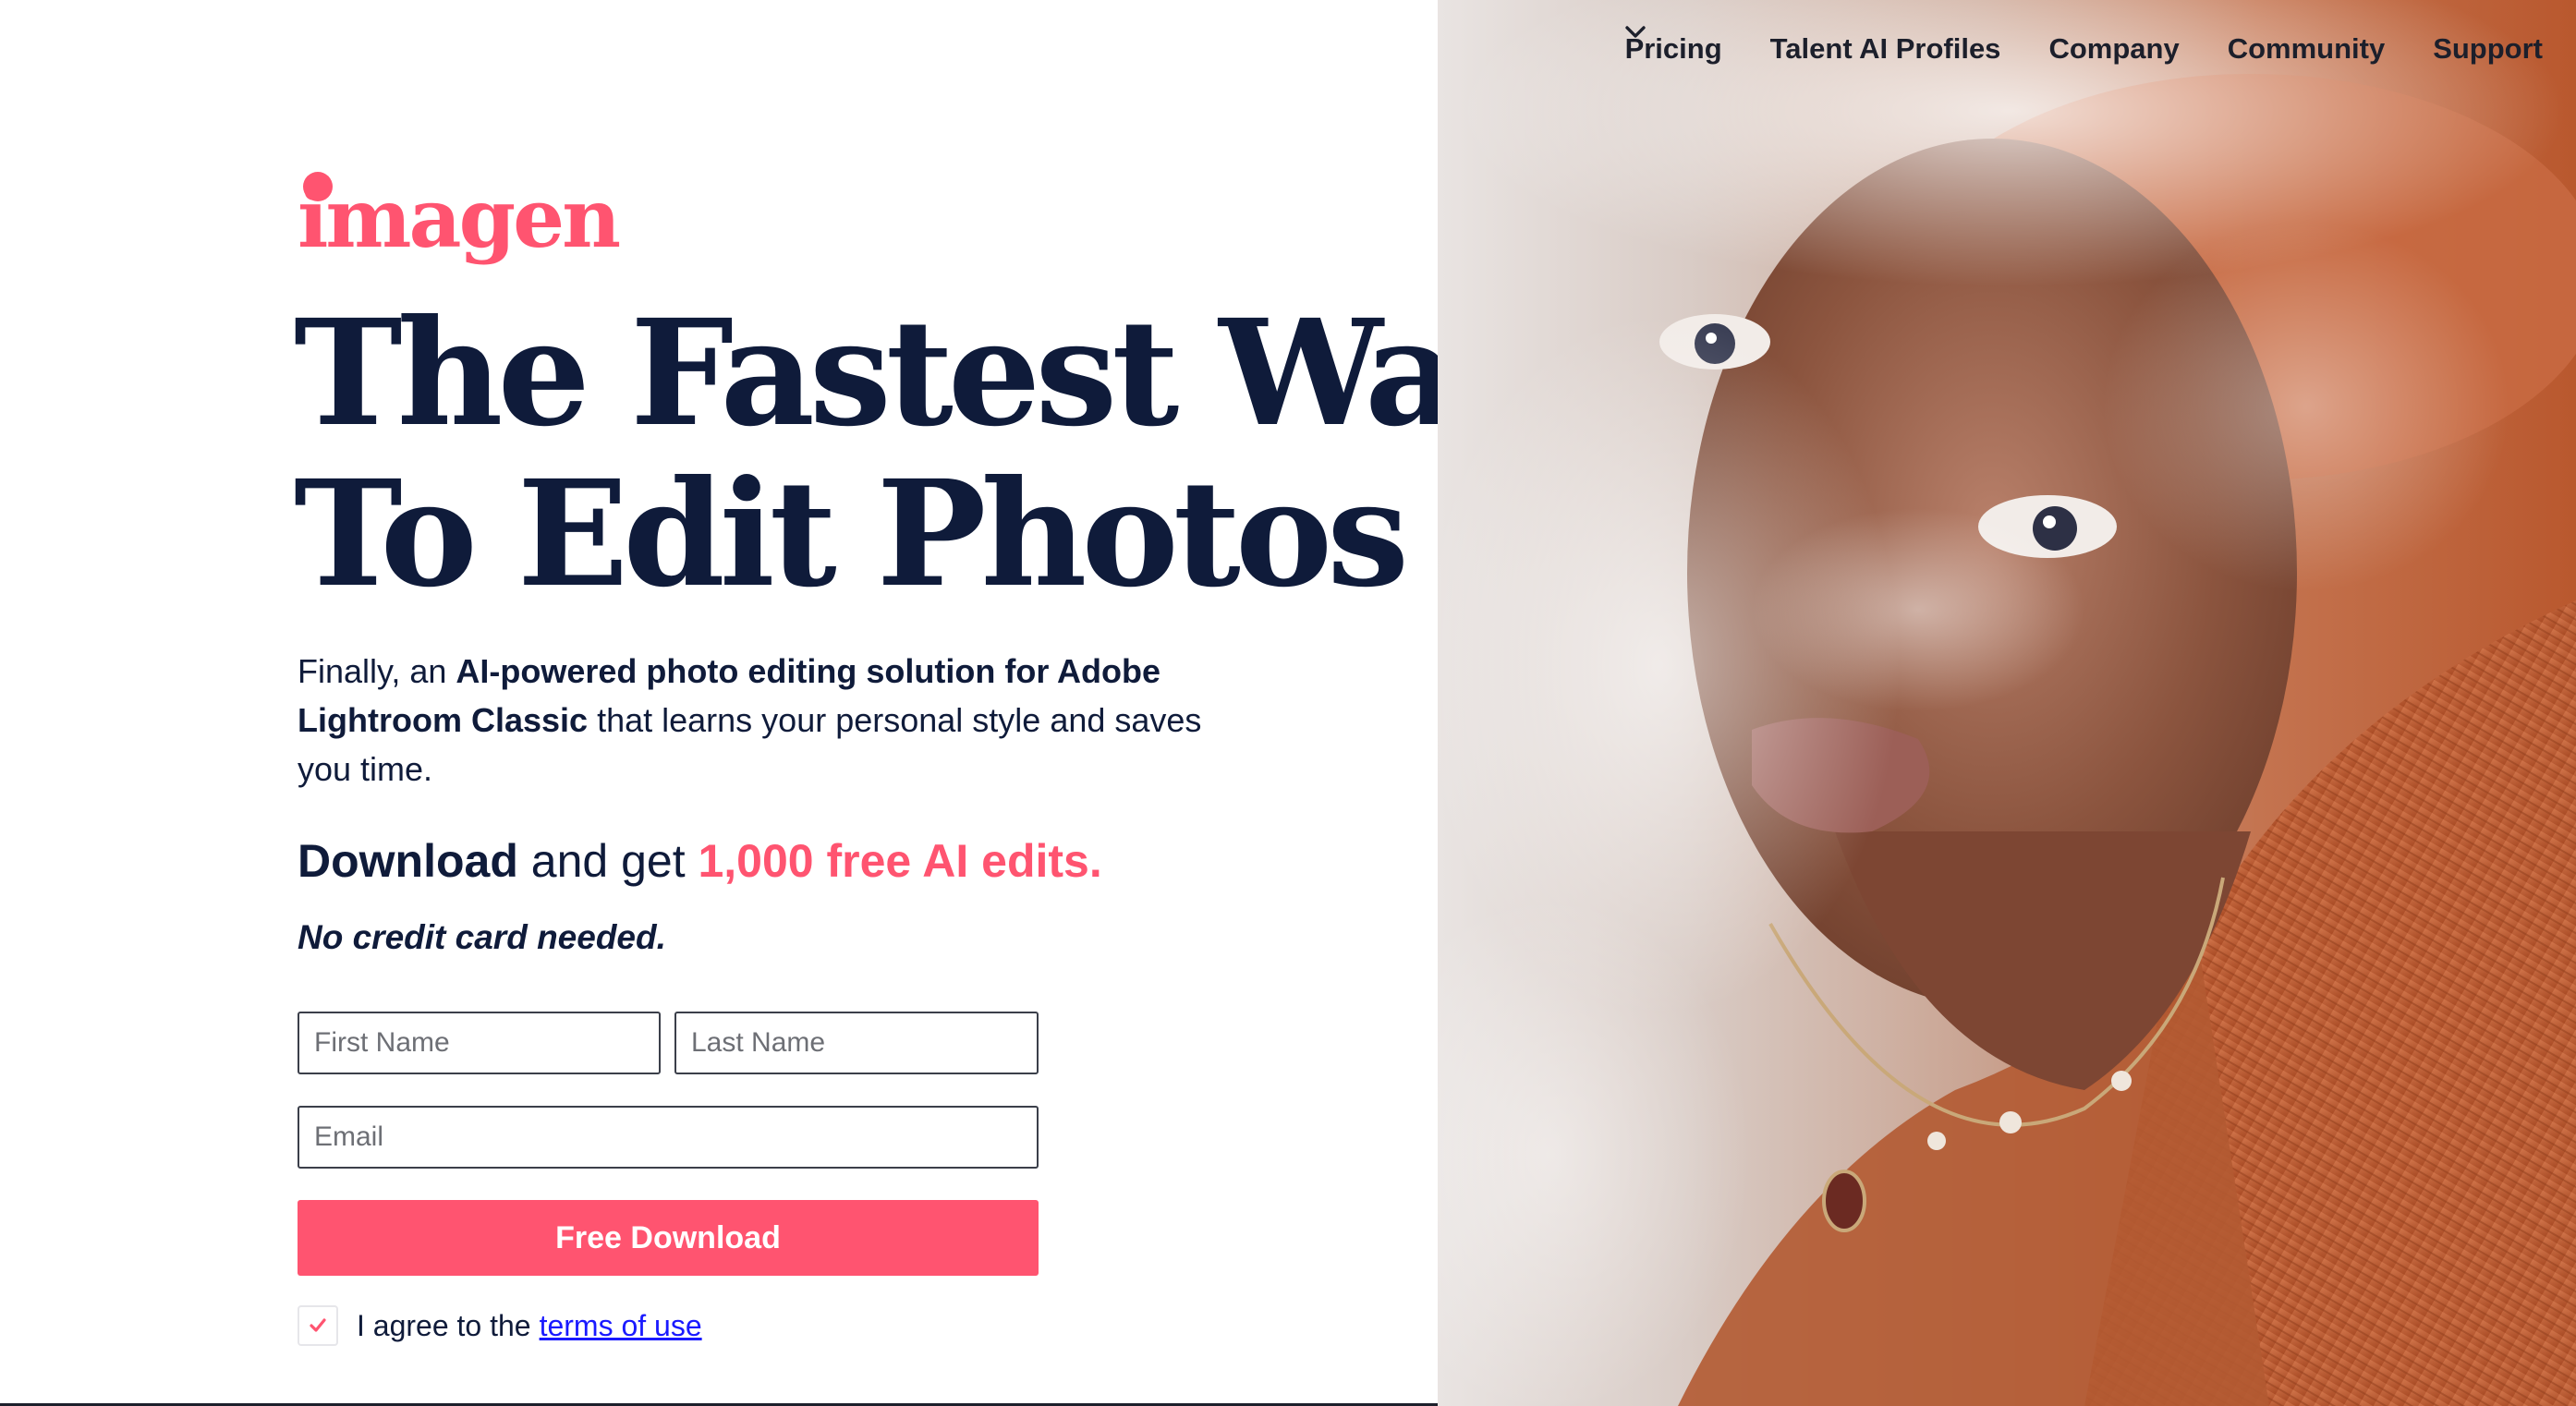 The width and height of the screenshot is (2576, 1406). What do you see at coordinates (900, 861) in the screenshot?
I see `offer-highlight: 1,000 free AI edits.` at bounding box center [900, 861].